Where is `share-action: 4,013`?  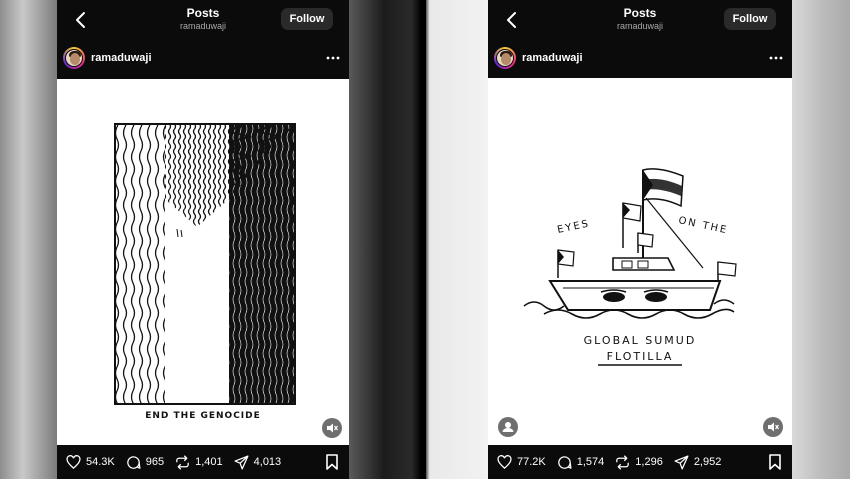
share-action: 4,013 is located at coordinates (257, 462).